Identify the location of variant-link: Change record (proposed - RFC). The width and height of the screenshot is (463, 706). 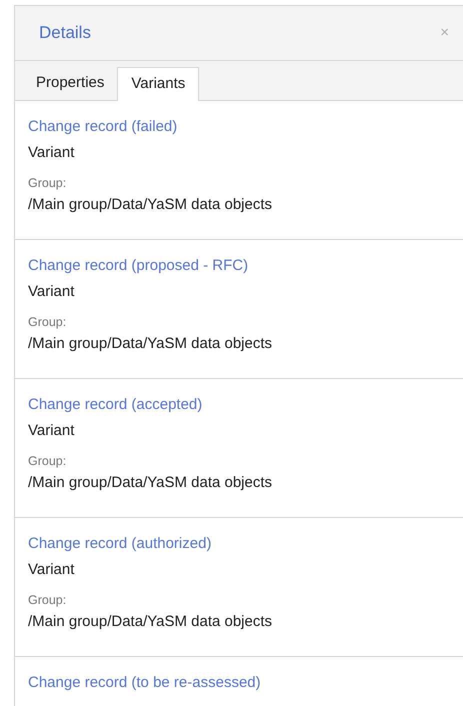
(138, 266).